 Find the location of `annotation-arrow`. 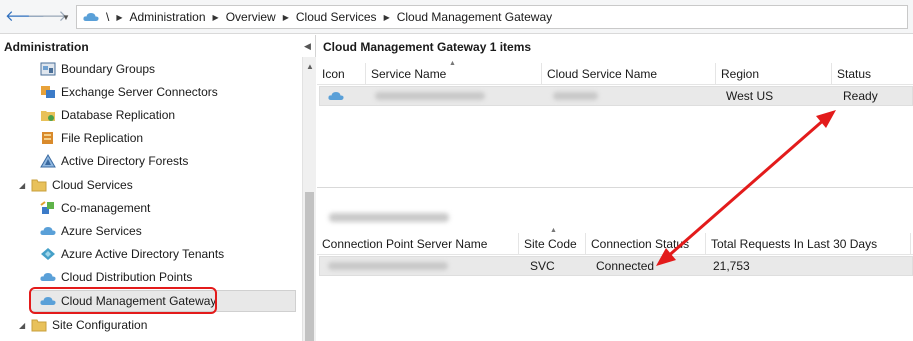

annotation-arrow is located at coordinates (746, 188).